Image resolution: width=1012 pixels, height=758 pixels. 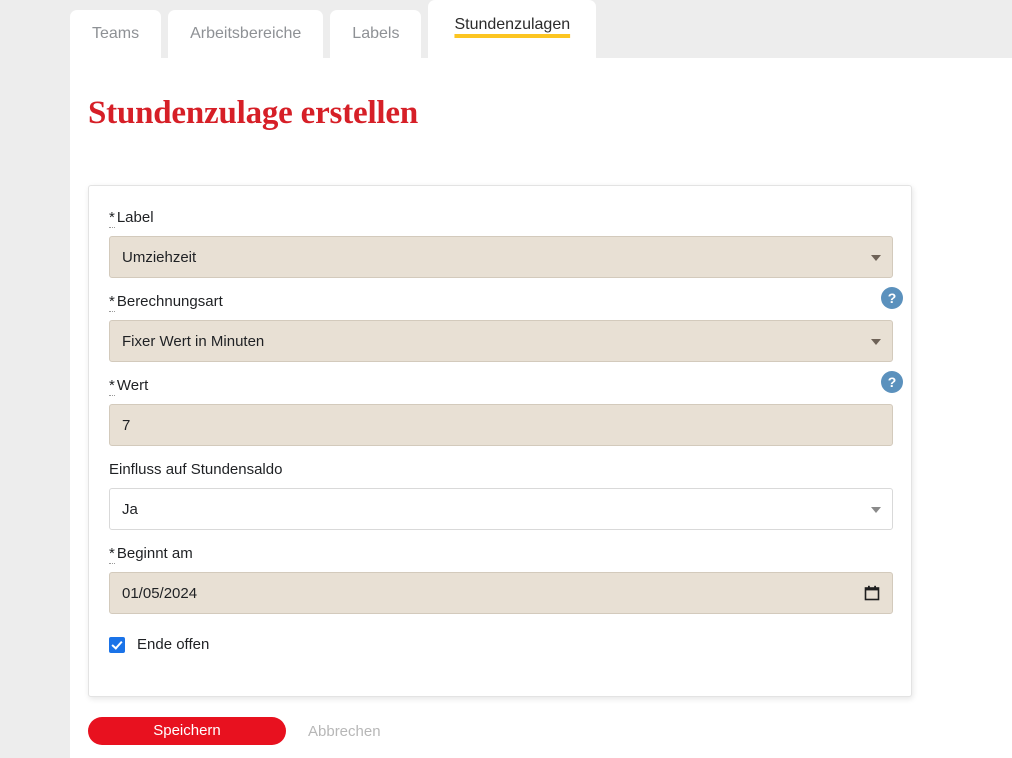 I want to click on field-wert: * Wert ? 7, so click(x=506, y=408).